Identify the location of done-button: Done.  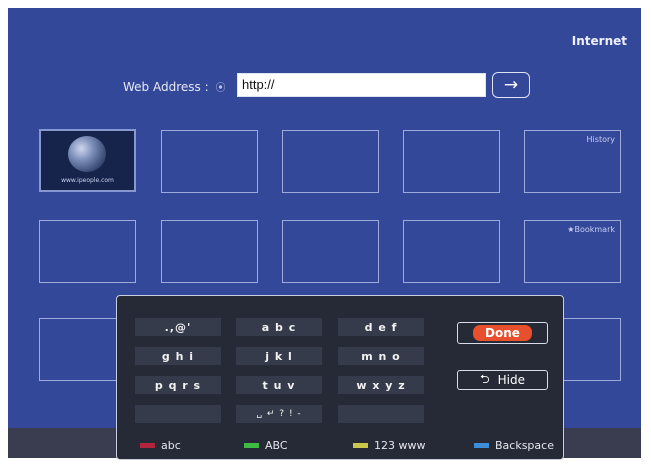
(502, 333).